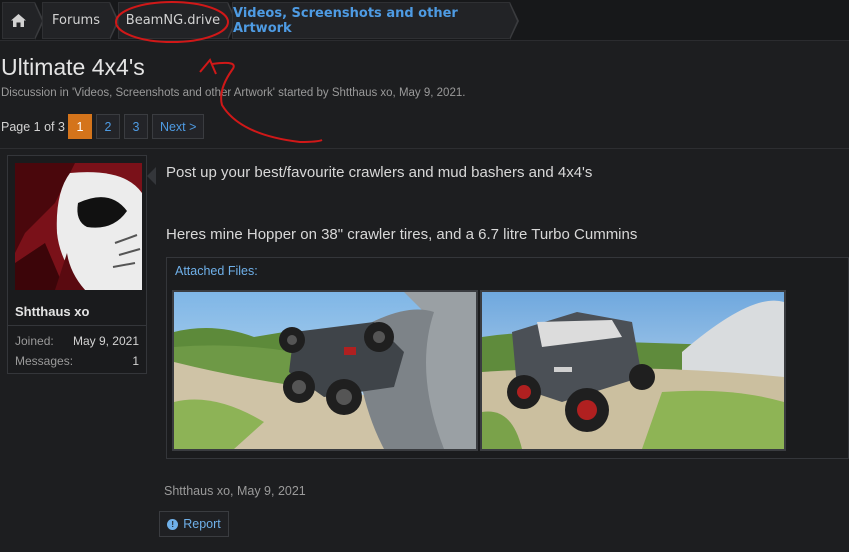  Describe the element at coordinates (208, 66) in the screenshot. I see `annotation-arrowhead` at that location.